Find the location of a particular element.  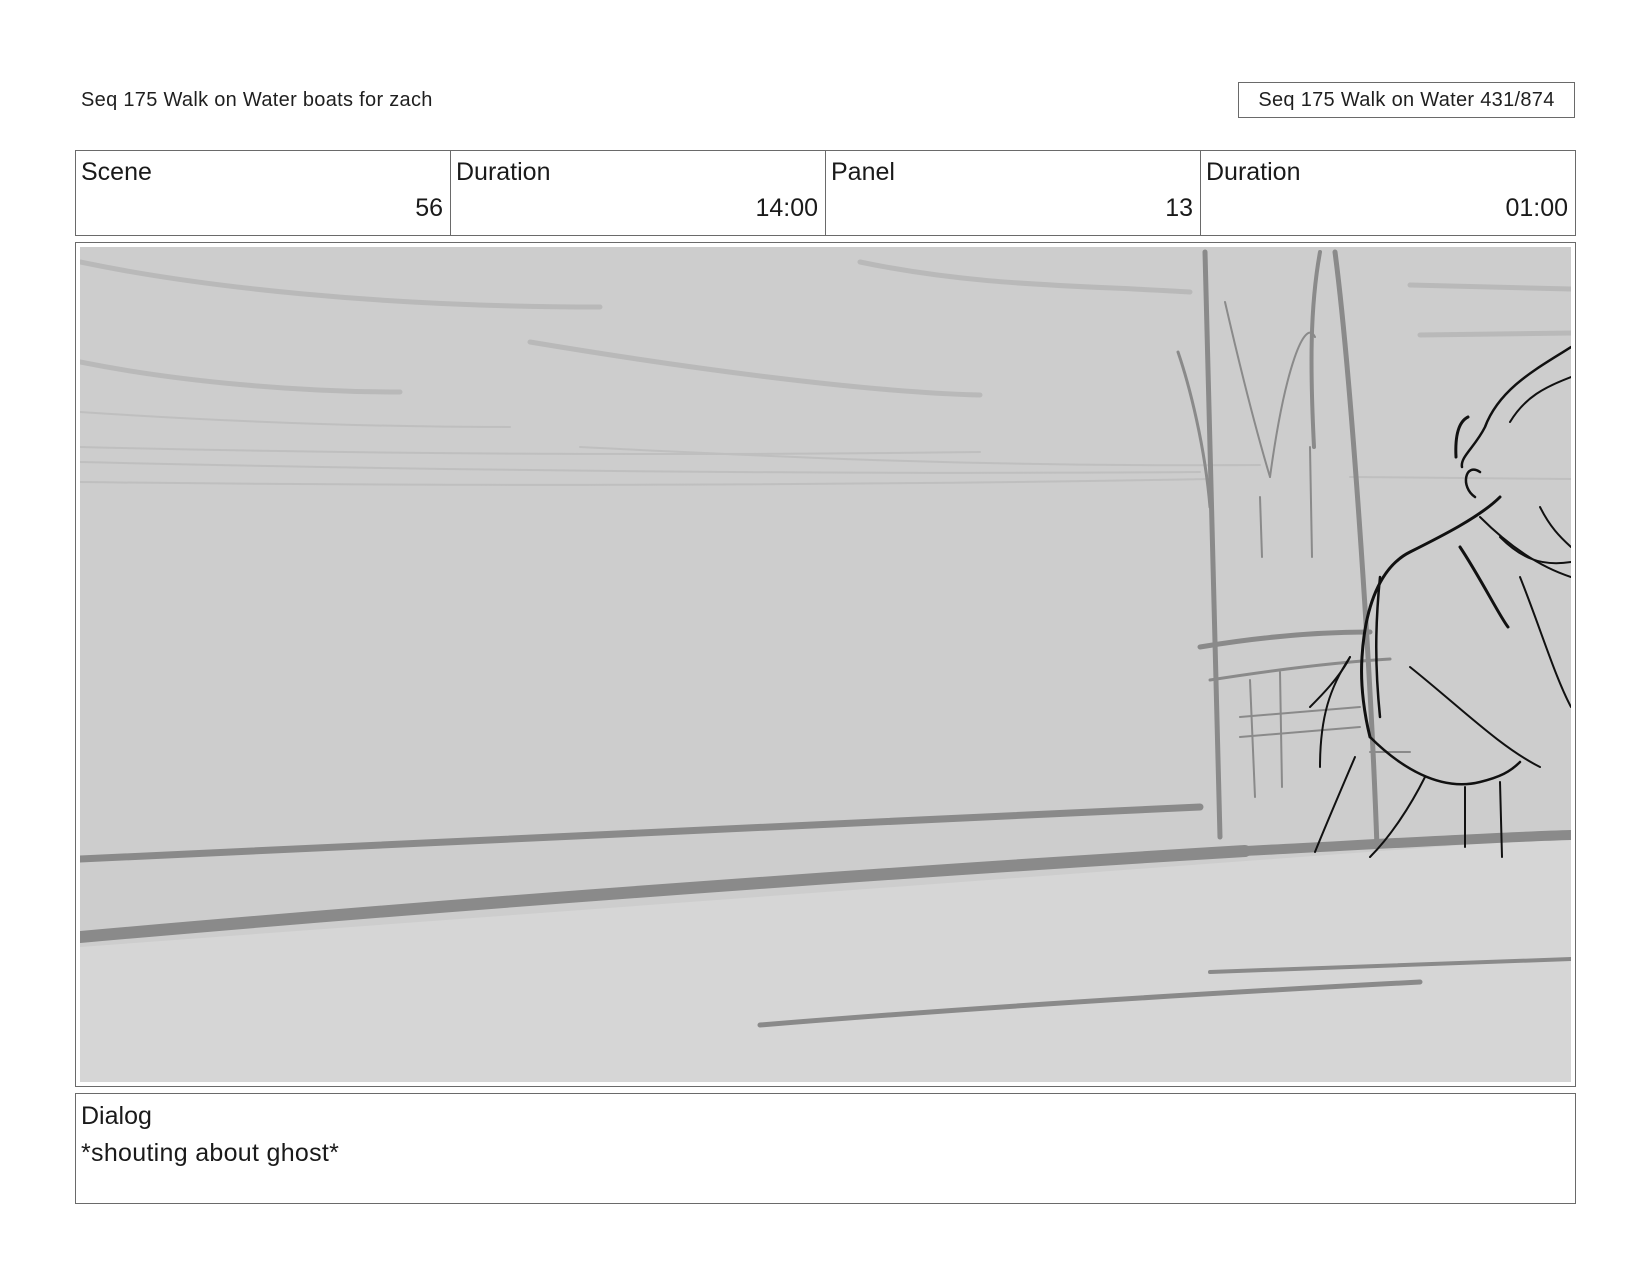

panel-duration-value: 01:00 is located at coordinates (1536, 208).